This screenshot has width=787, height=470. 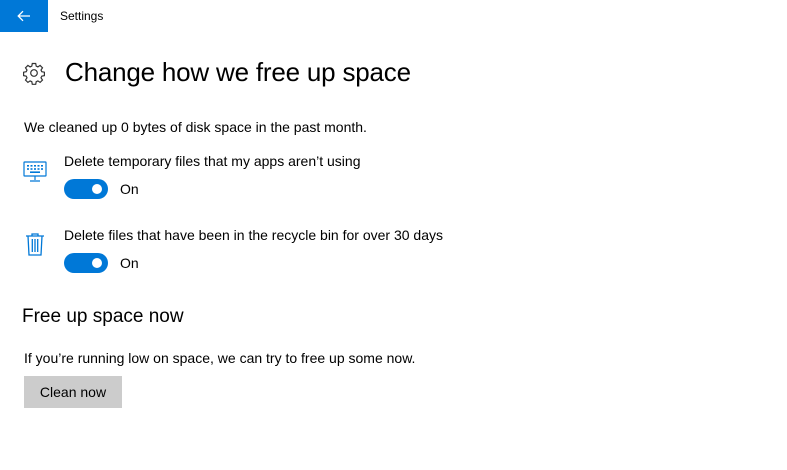 What do you see at coordinates (393, 16) in the screenshot?
I see `title-bar: Settings` at bounding box center [393, 16].